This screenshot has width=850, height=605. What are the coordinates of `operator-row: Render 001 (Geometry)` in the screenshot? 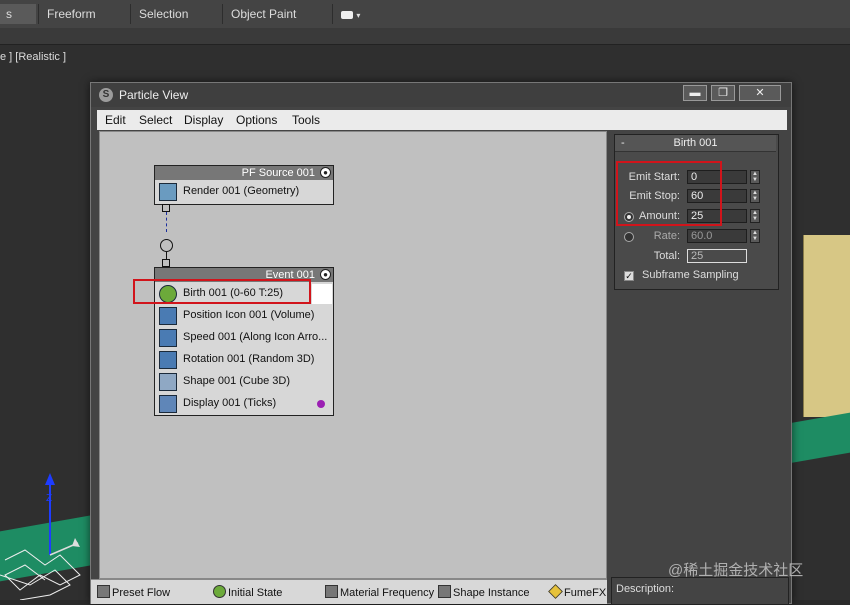 It's located at (244, 192).